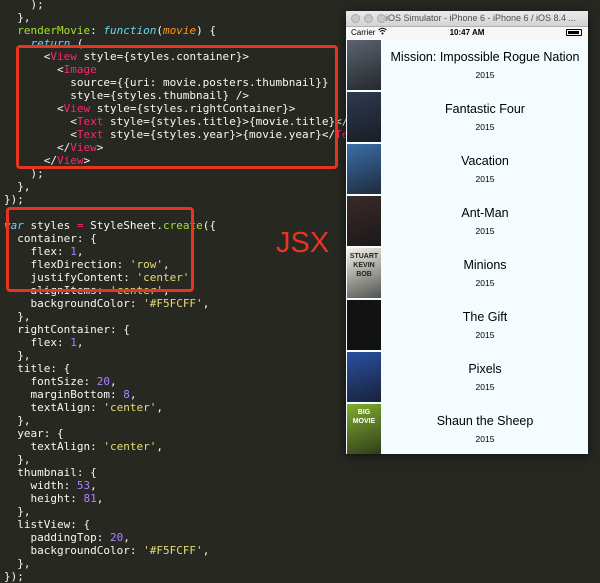  I want to click on code-line: width: 53,, so click(50, 485).